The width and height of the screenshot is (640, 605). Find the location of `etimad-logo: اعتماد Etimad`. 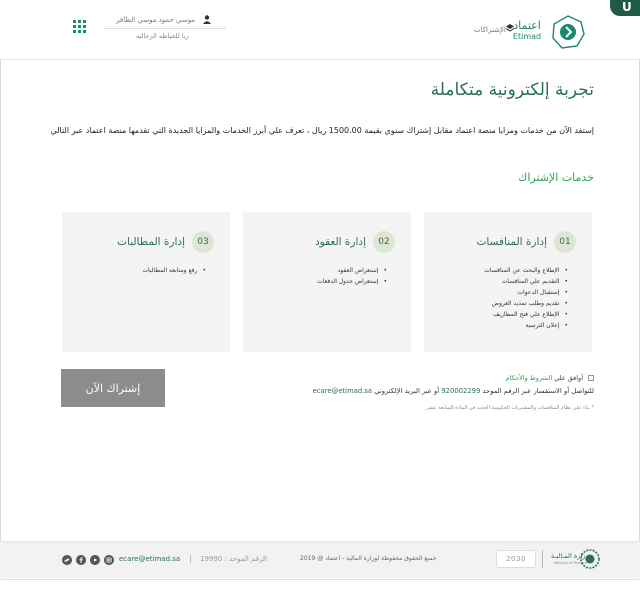

etimad-logo: اعتماد Etimad is located at coordinates (546, 32).